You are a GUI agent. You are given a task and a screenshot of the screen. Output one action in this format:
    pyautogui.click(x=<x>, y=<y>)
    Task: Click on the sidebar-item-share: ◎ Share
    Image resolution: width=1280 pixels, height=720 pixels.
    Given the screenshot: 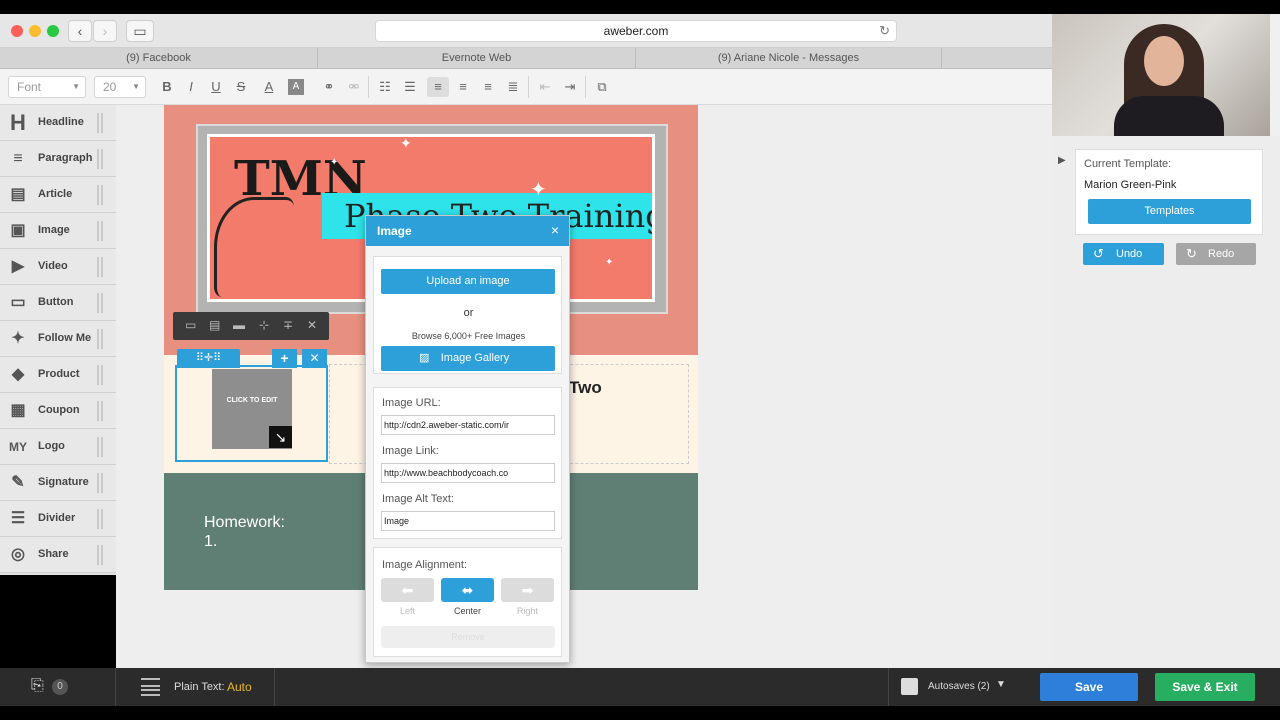 What is the action you would take?
    pyautogui.click(x=58, y=555)
    